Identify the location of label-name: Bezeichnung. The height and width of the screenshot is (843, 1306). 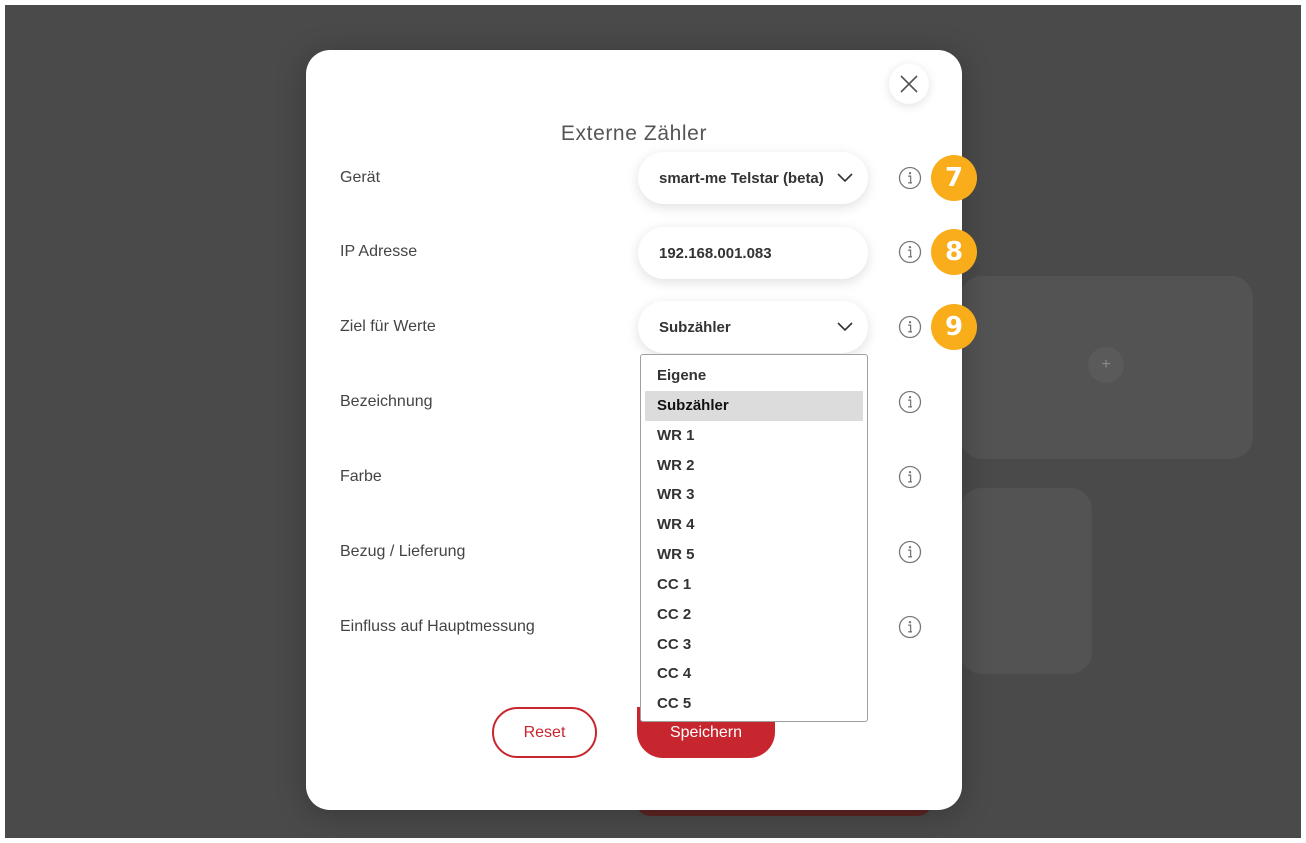
(386, 401).